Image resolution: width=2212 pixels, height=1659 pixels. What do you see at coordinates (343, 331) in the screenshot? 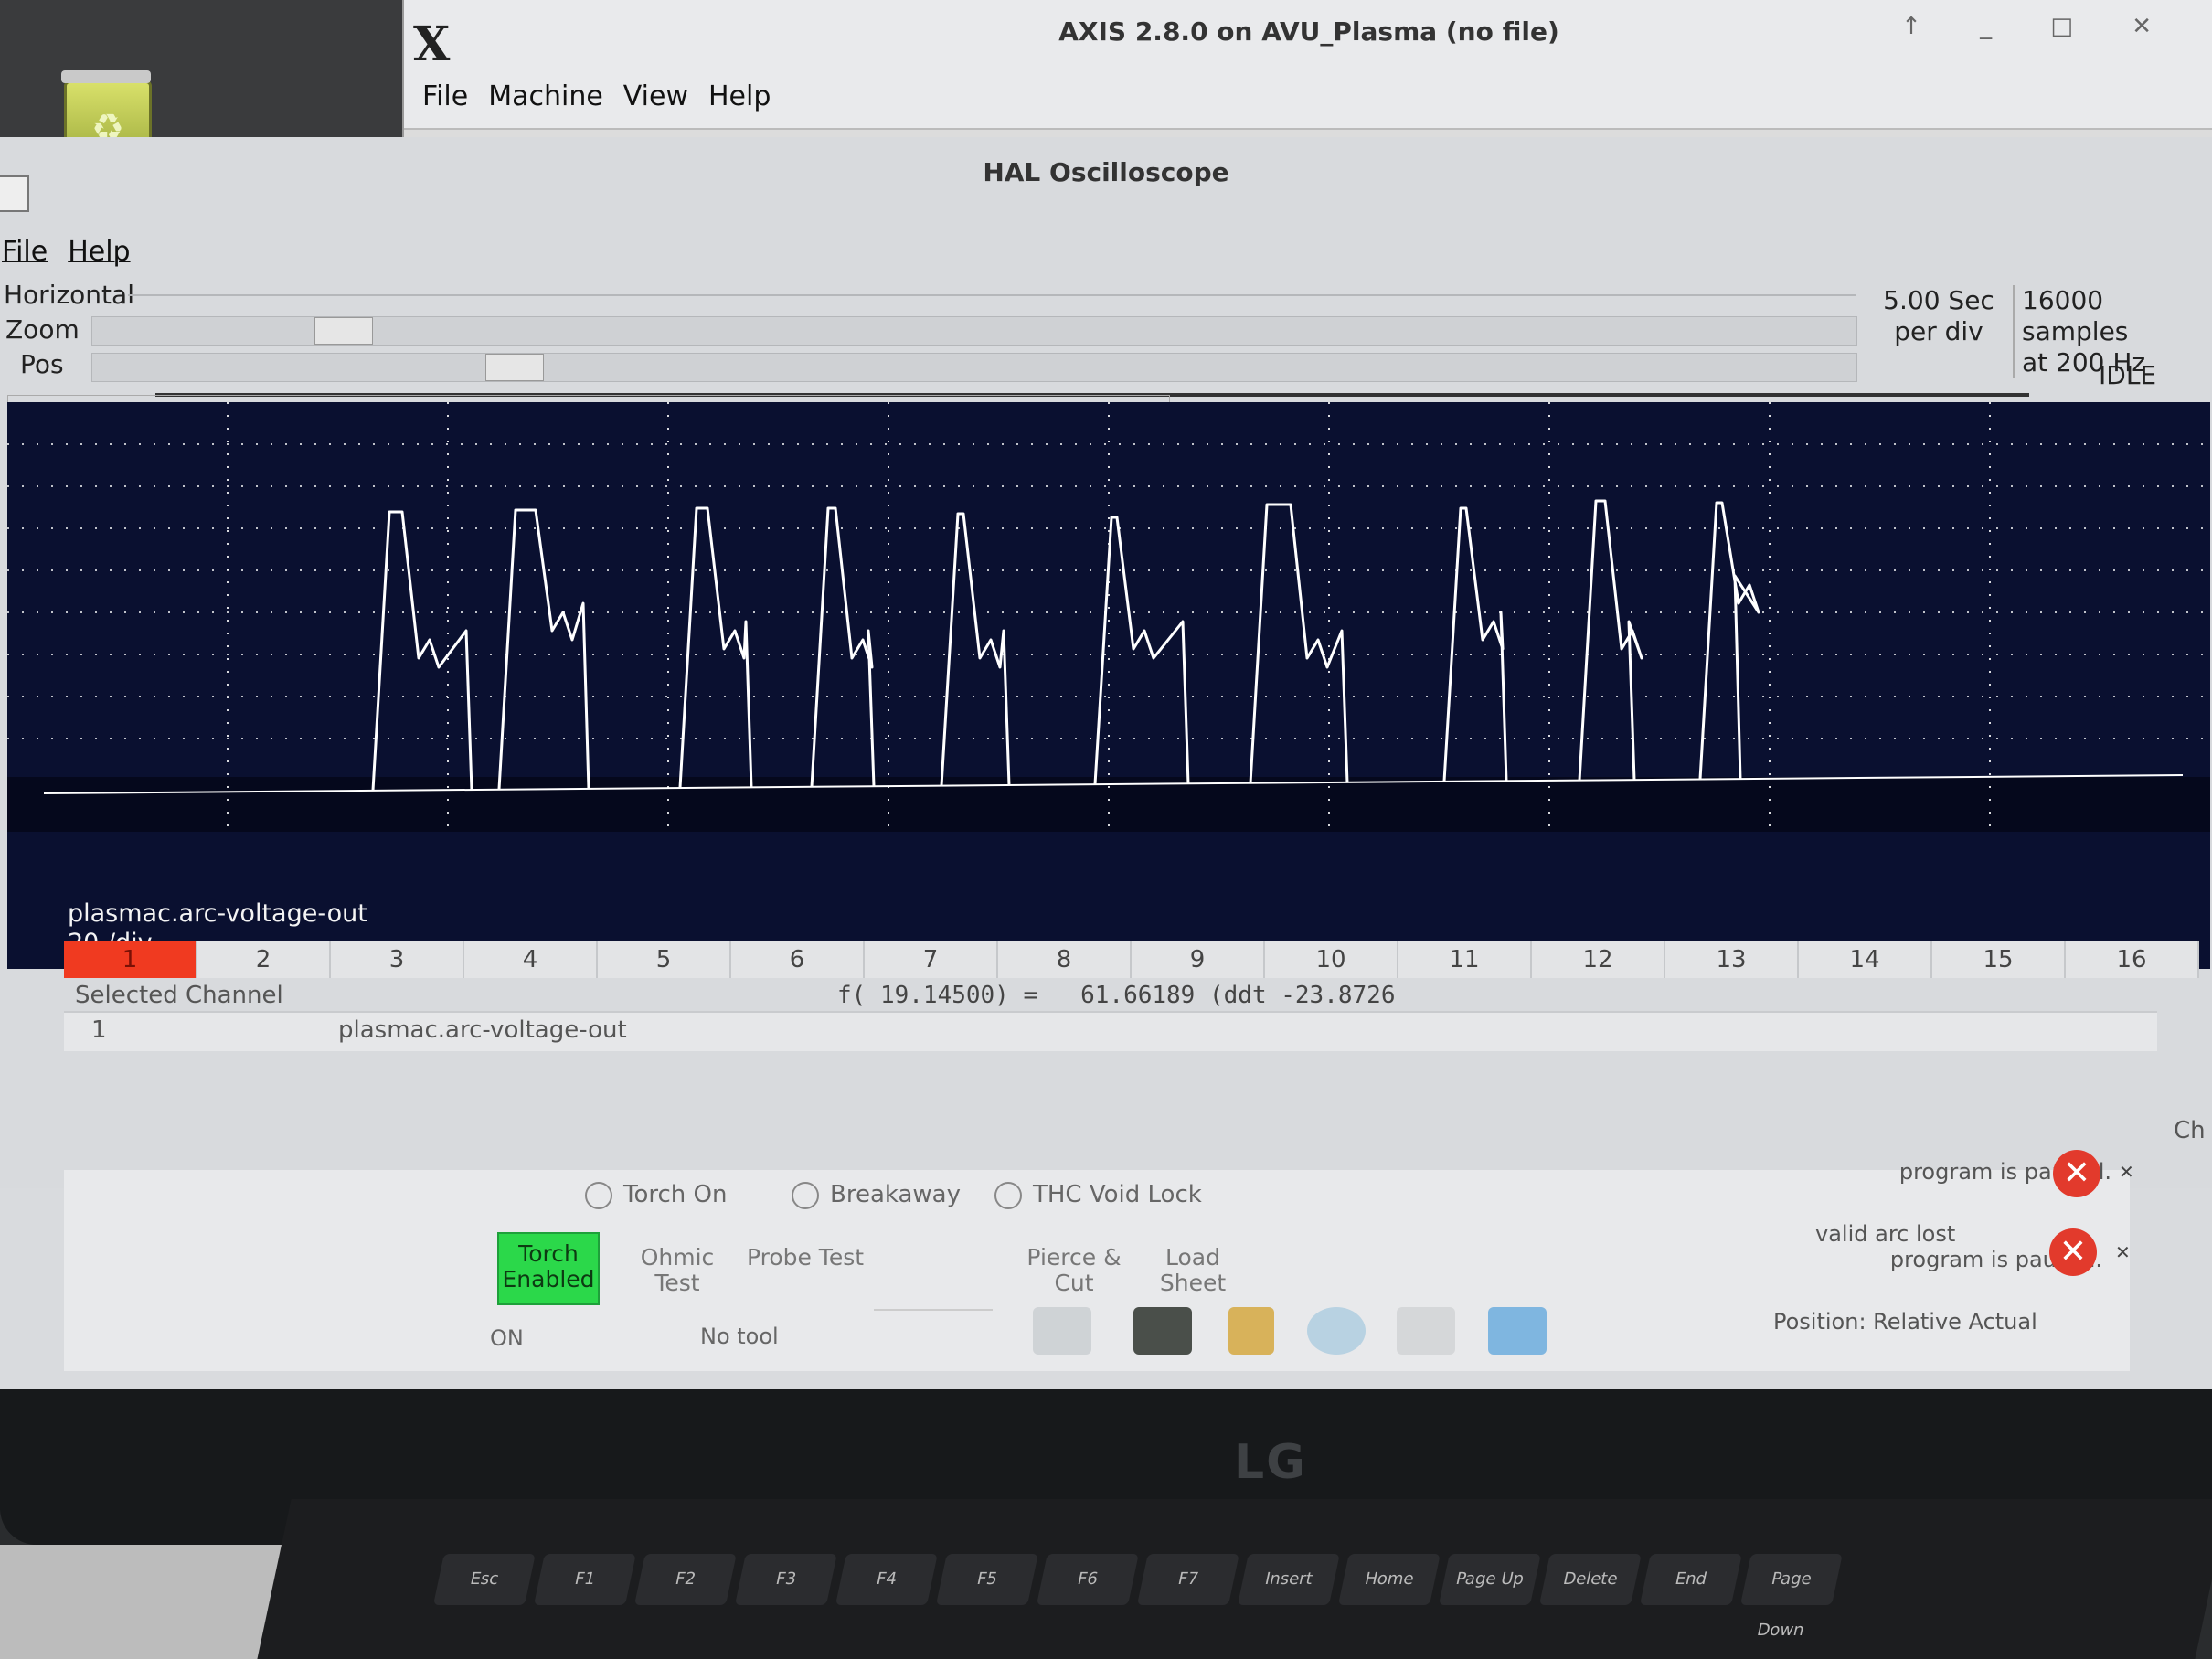
I see `zoom-slider-thumb` at bounding box center [343, 331].